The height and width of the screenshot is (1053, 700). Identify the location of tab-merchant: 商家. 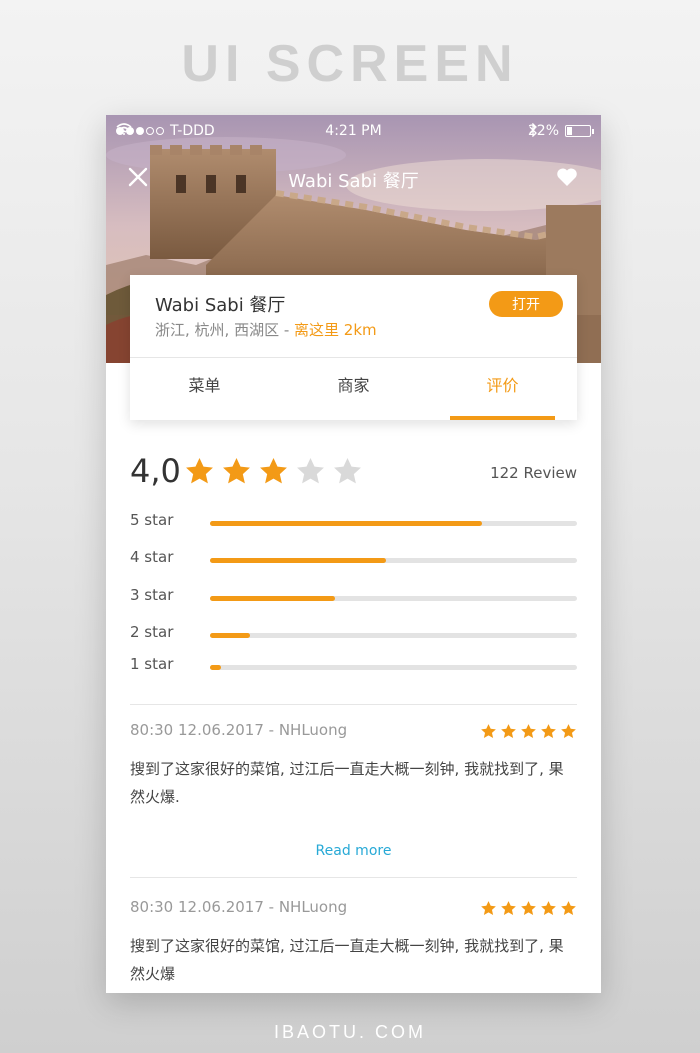
(353, 389).